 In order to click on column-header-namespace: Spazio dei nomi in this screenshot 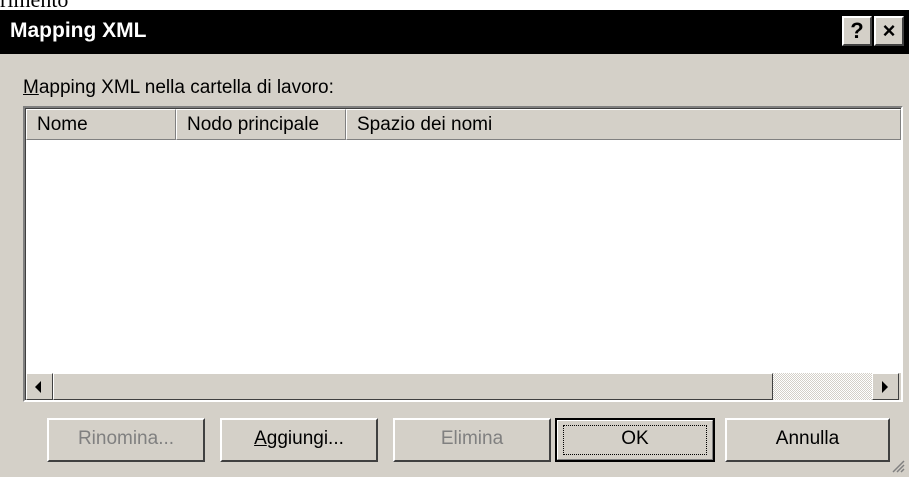, I will do `click(623, 124)`.